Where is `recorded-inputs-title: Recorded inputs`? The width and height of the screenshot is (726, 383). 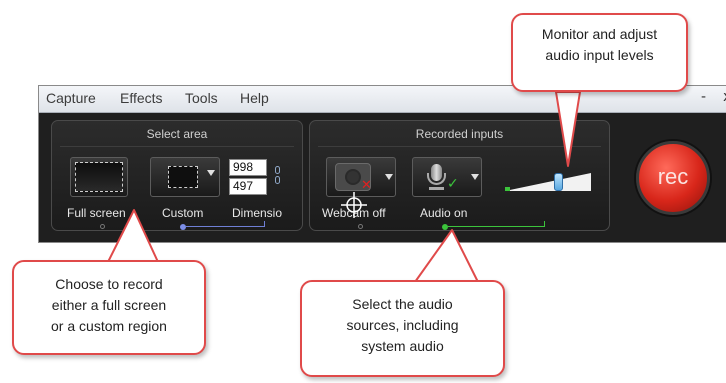
recorded-inputs-title: Recorded inputs is located at coordinates (459, 134).